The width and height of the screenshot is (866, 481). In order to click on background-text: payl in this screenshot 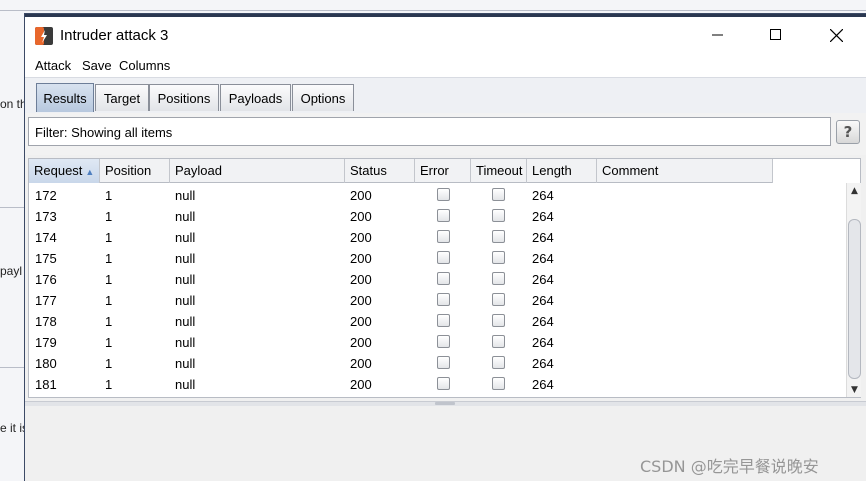, I will do `click(11, 271)`.